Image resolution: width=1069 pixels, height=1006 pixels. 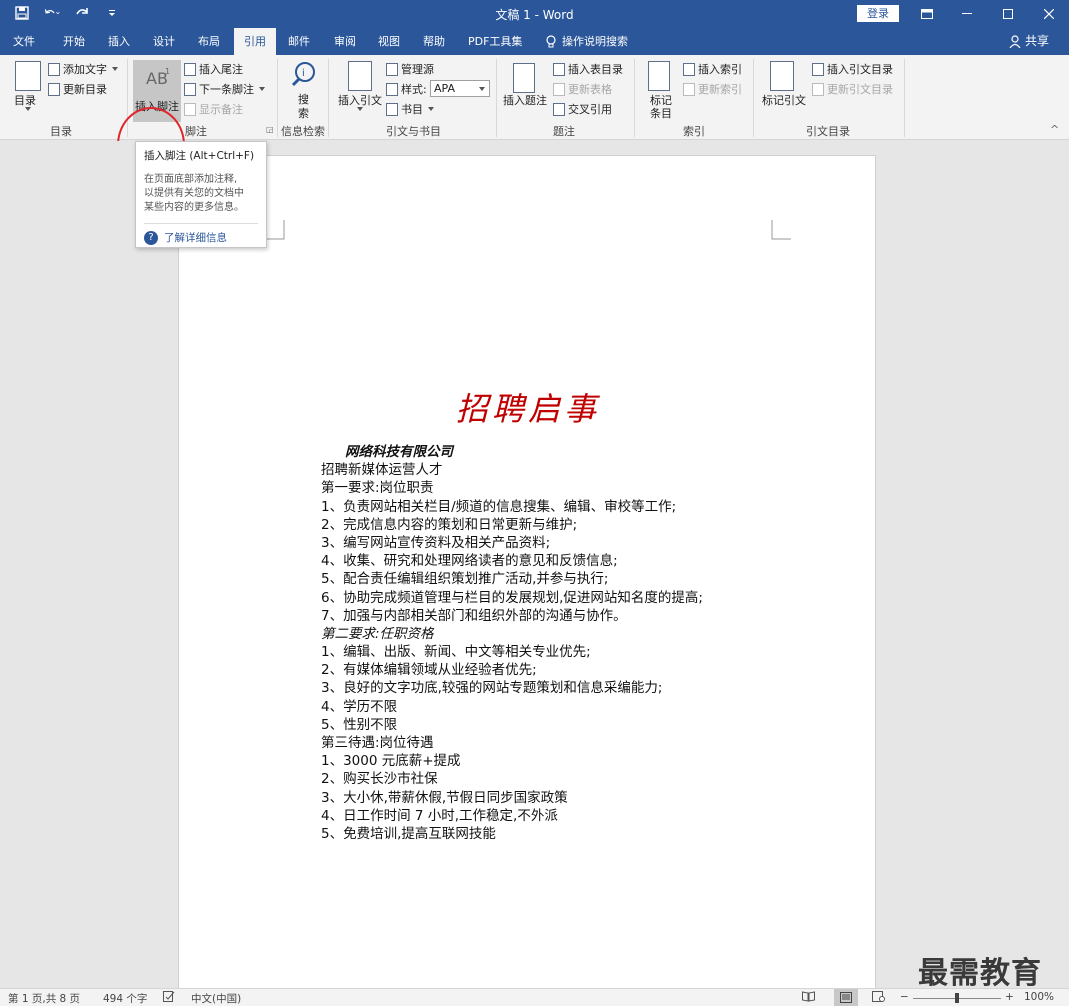 I want to click on citation-style-select: APA, so click(x=460, y=88).